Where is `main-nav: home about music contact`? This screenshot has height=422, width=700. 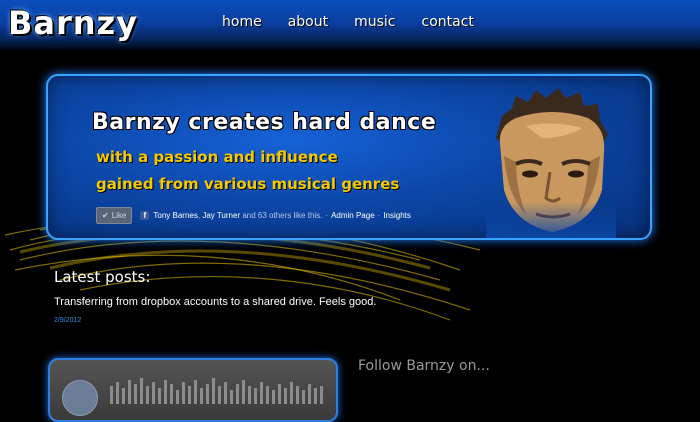
main-nav: home about music contact is located at coordinates (361, 22).